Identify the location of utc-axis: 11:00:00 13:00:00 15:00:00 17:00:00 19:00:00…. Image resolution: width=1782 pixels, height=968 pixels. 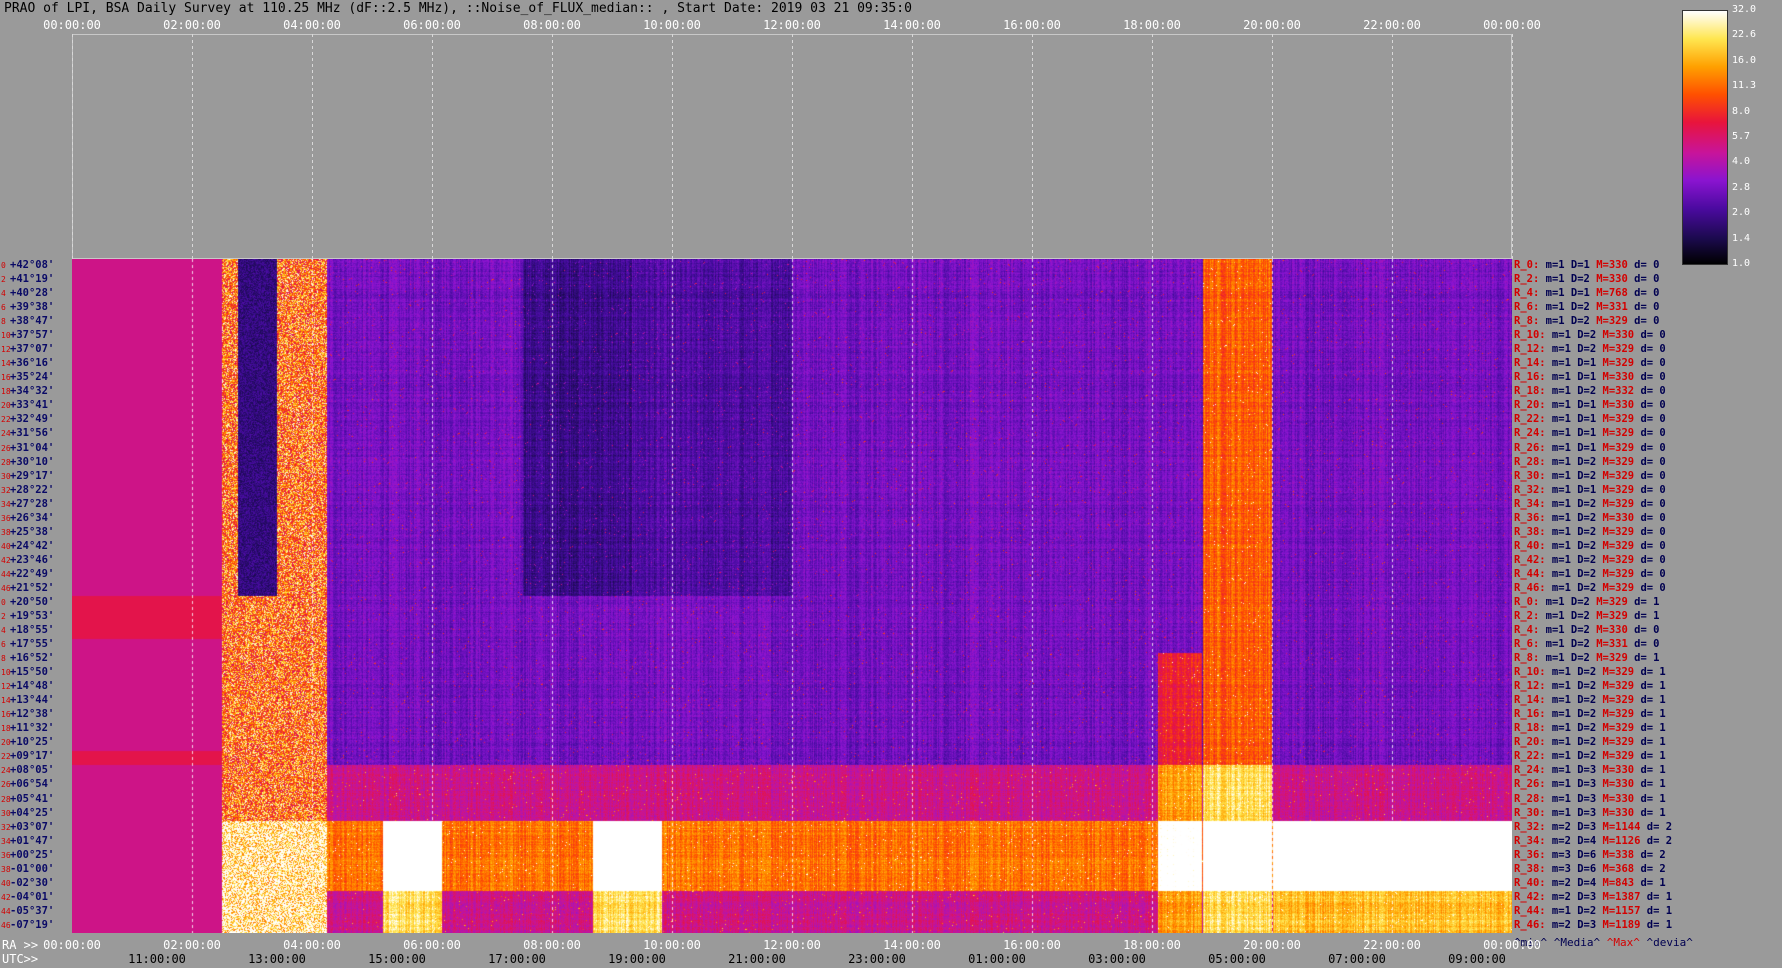
(891, 959).